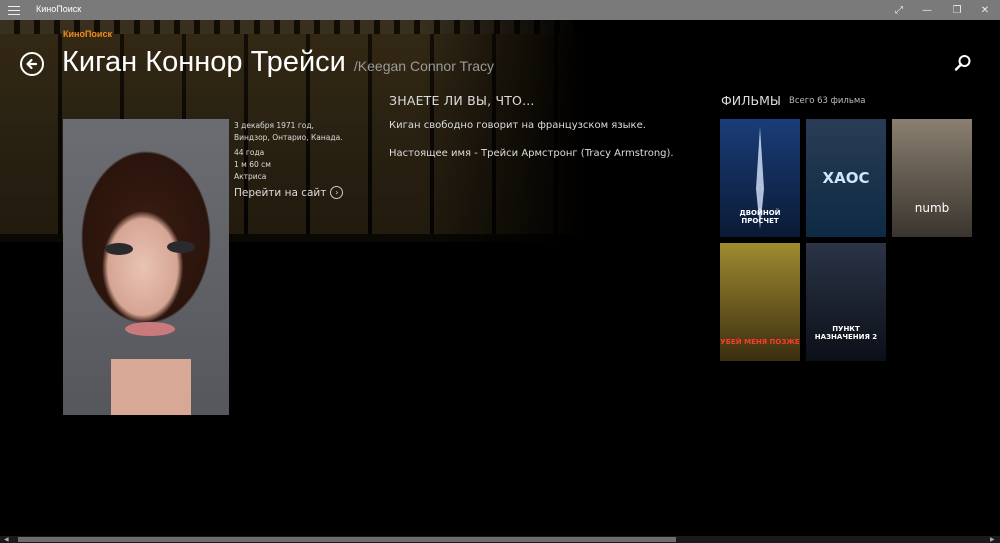 The height and width of the screenshot is (543, 1000). What do you see at coordinates (927, 10) in the screenshot?
I see `minimize-button: —` at bounding box center [927, 10].